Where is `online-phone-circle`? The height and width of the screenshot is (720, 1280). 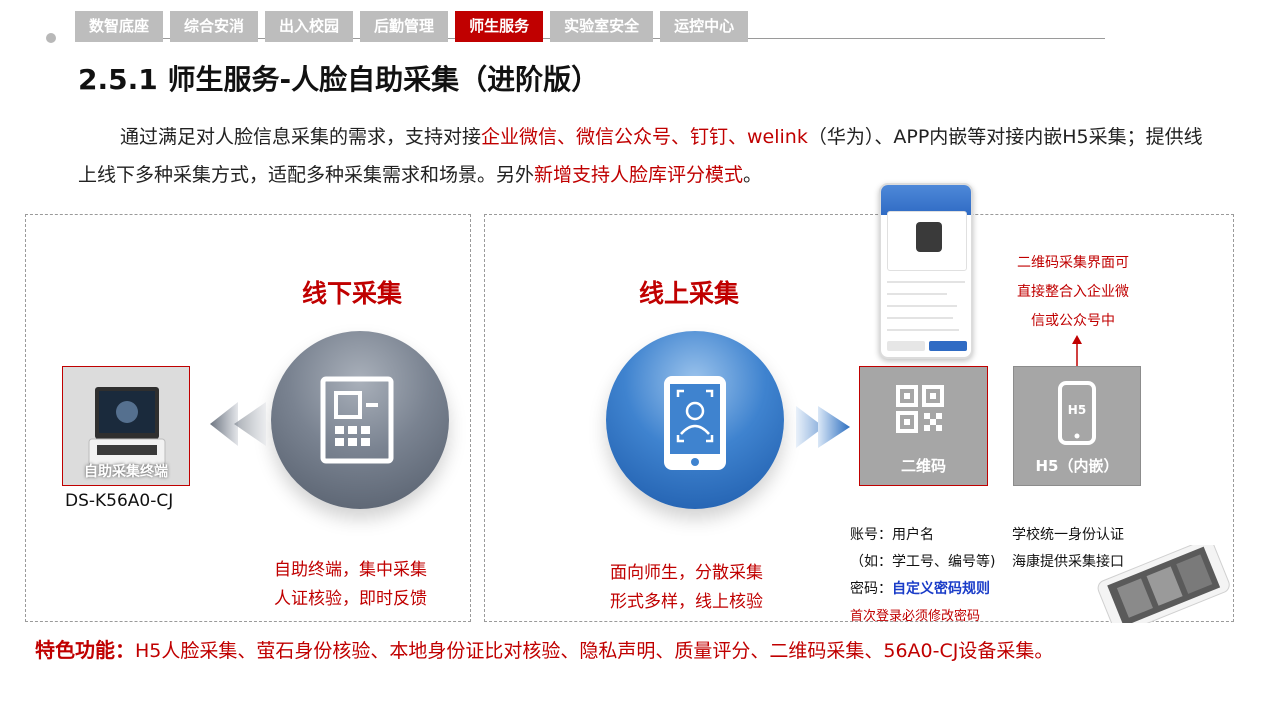
online-phone-circle is located at coordinates (695, 420).